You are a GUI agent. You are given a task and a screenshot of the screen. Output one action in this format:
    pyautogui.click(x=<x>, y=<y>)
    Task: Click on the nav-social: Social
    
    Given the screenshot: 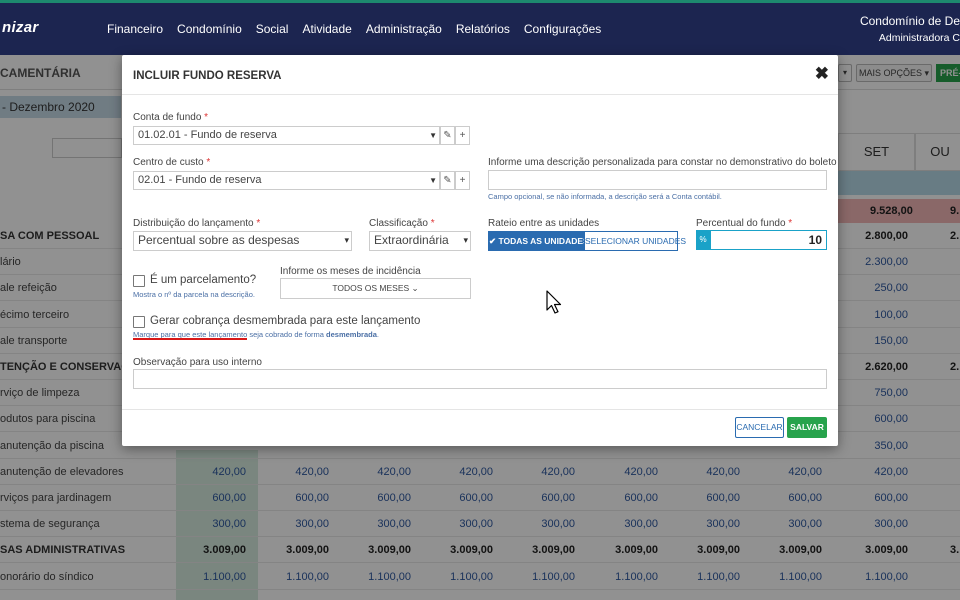 What is the action you would take?
    pyautogui.click(x=272, y=29)
    